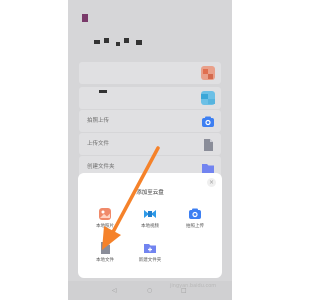 This screenshot has height=300, width=320. Describe the element at coordinates (208, 167) in the screenshot. I see `folder-icon` at that location.